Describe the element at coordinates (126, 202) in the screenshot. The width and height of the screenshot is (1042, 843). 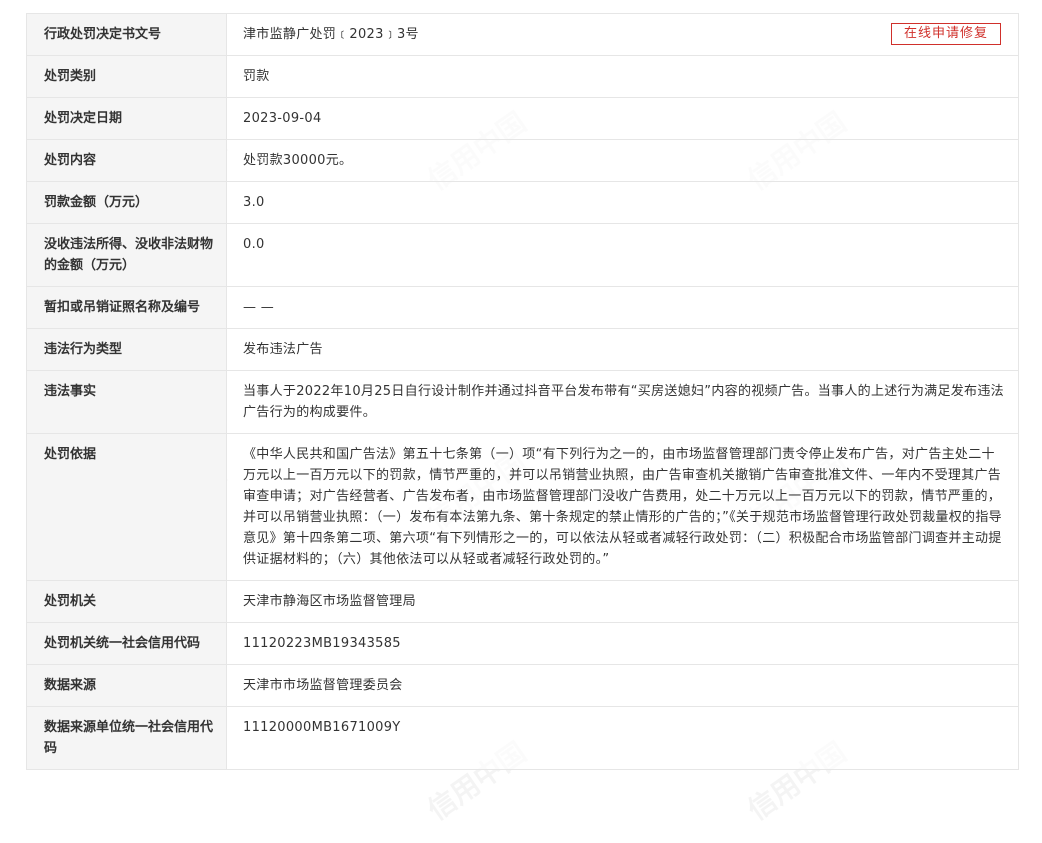
I see `row-label: 罚款金额（万元）` at that location.